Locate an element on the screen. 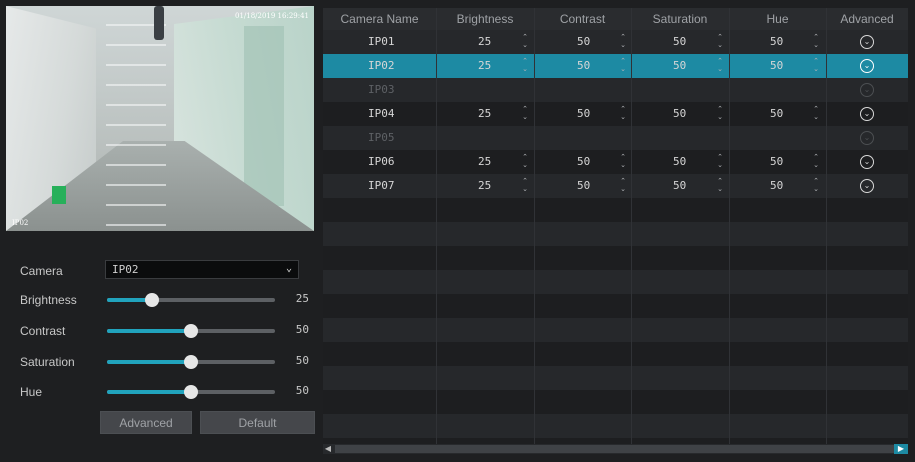  scroll-left-arrow-icon: ◀ is located at coordinates (328, 449).